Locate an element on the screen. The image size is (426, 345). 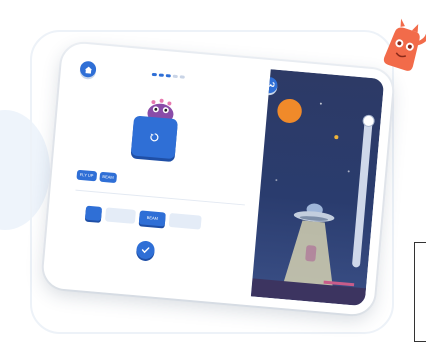
divider is located at coordinates (160, 197).